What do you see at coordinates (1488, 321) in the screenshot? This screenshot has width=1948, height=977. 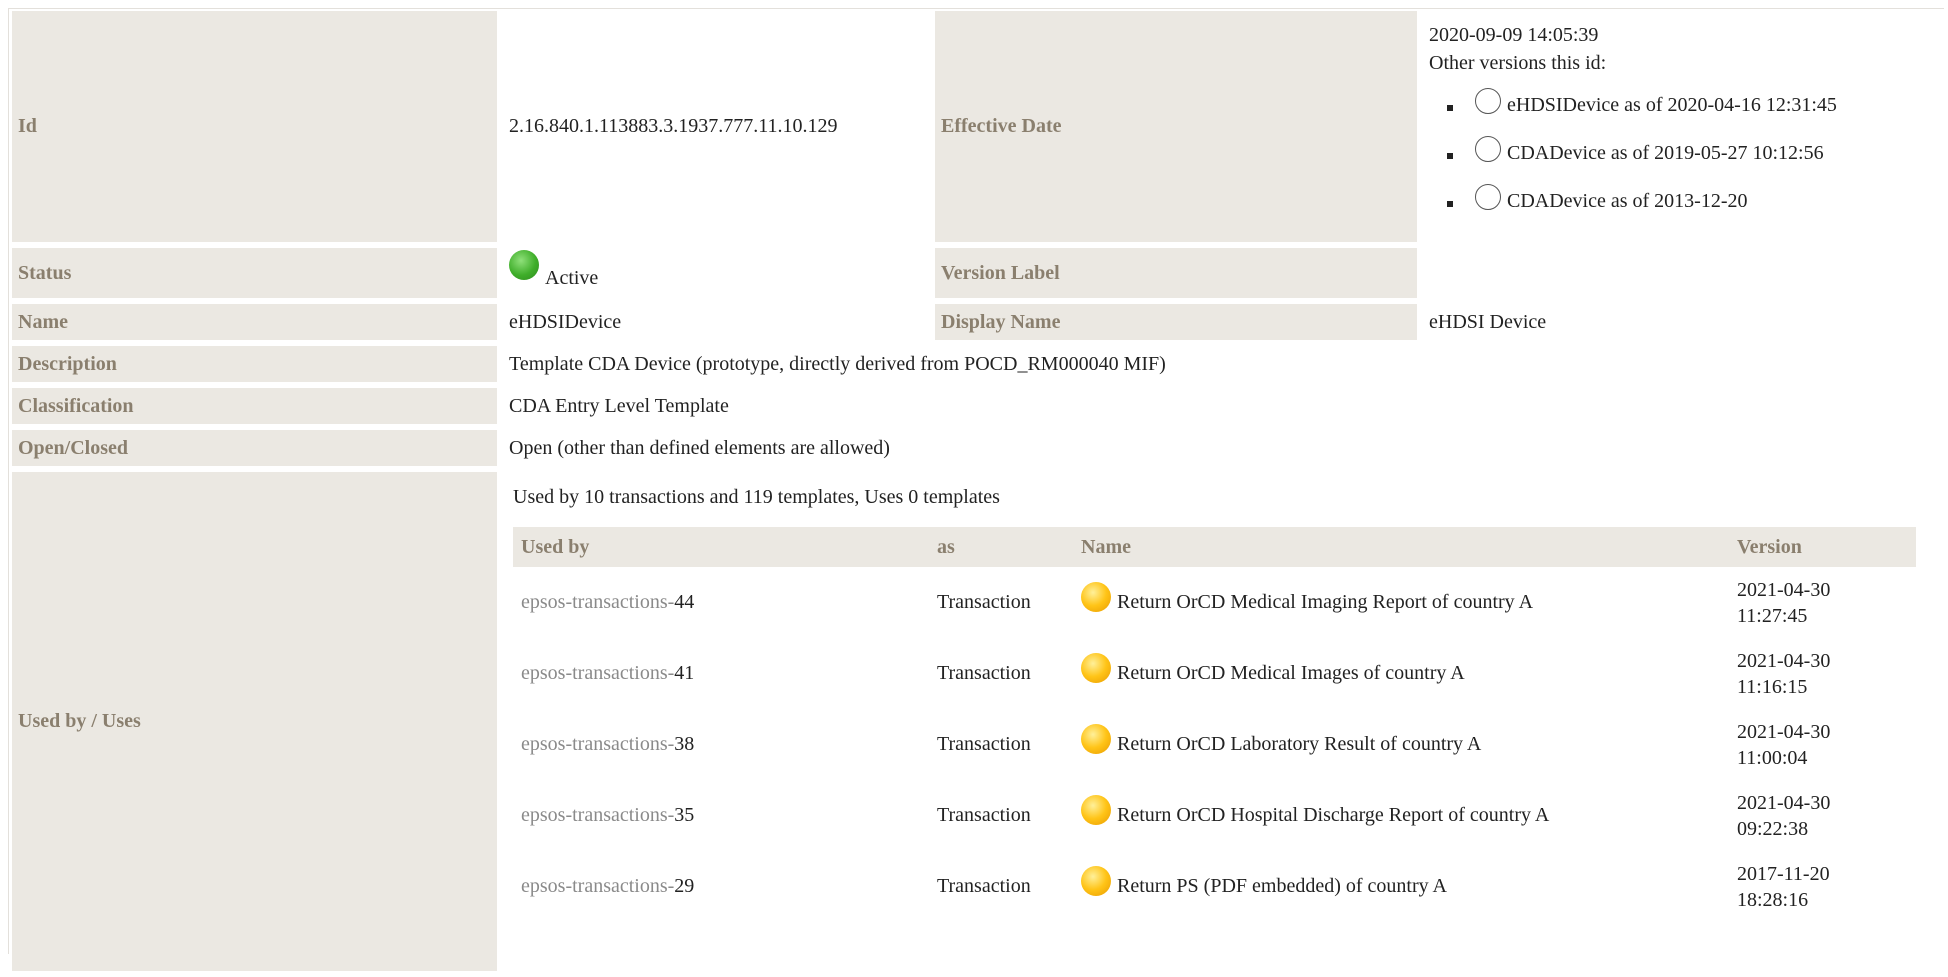 I see `display-name-value: eHDSI Device` at bounding box center [1488, 321].